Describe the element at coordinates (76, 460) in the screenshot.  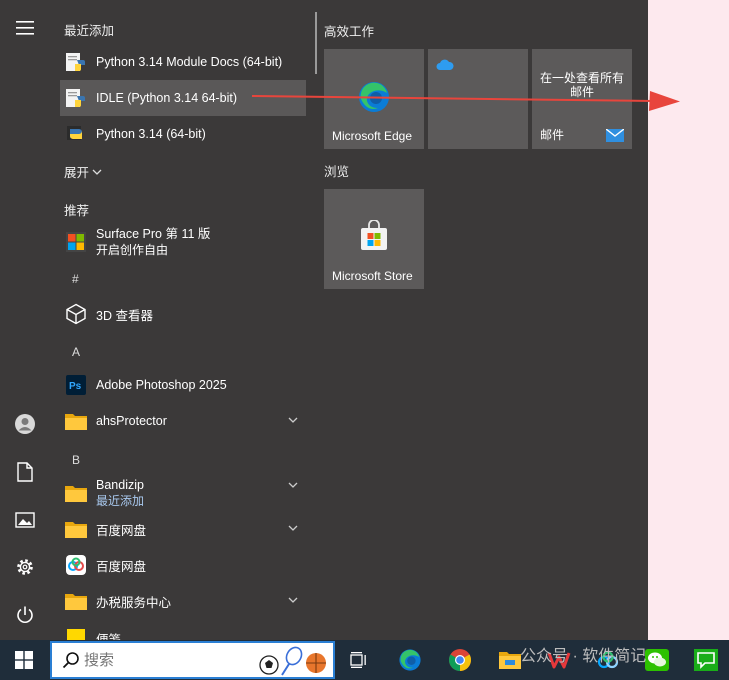
I see `letter-header-b: B` at that location.